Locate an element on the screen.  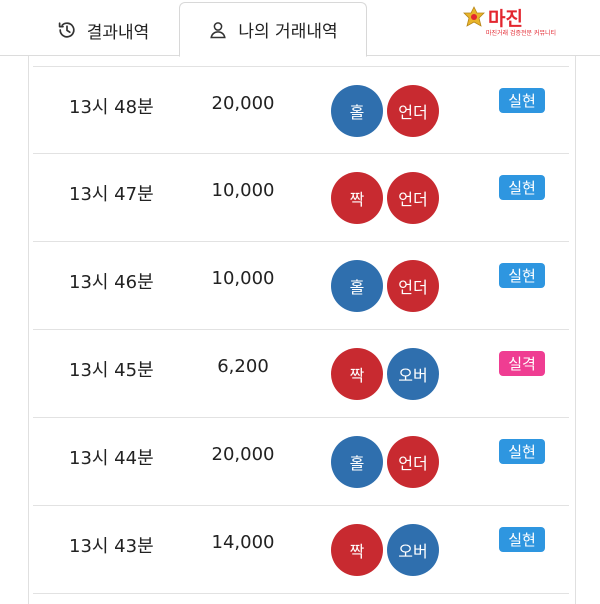
list-divider is located at coordinates (301, 599).